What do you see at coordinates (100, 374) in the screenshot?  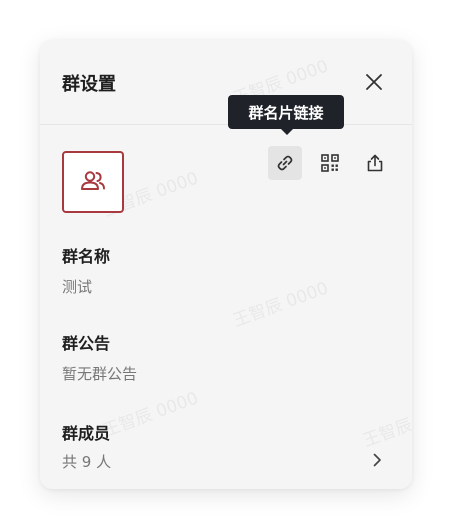 I see `announcement-value: 暂无群公告` at bounding box center [100, 374].